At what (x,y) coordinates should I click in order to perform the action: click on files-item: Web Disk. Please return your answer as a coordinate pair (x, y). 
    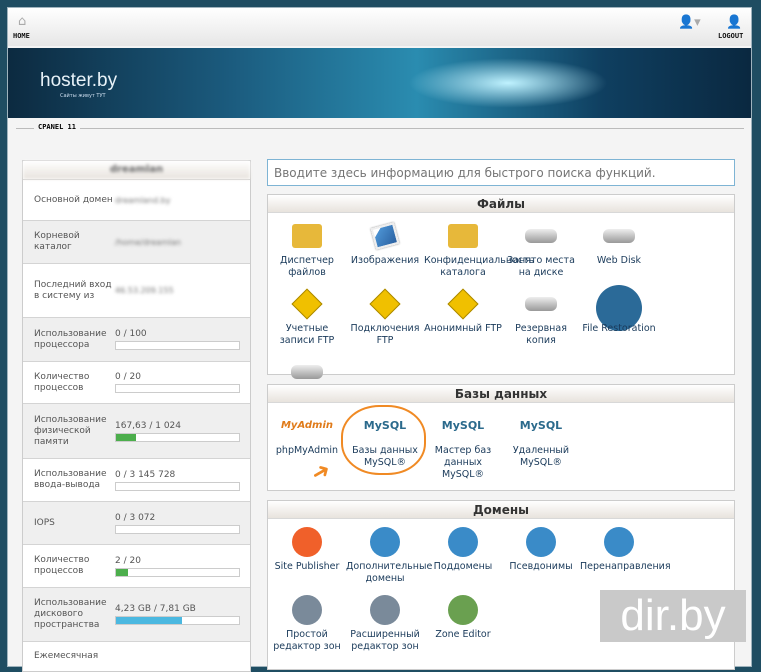
    Looking at the image, I should click on (619, 248).